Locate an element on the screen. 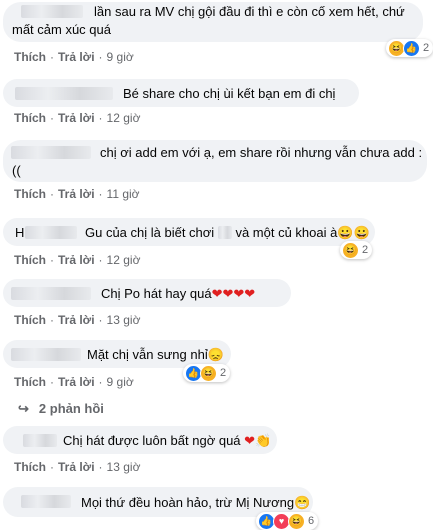  comment-text-part: Gu của chị là biết chơi is located at coordinates (150, 232).